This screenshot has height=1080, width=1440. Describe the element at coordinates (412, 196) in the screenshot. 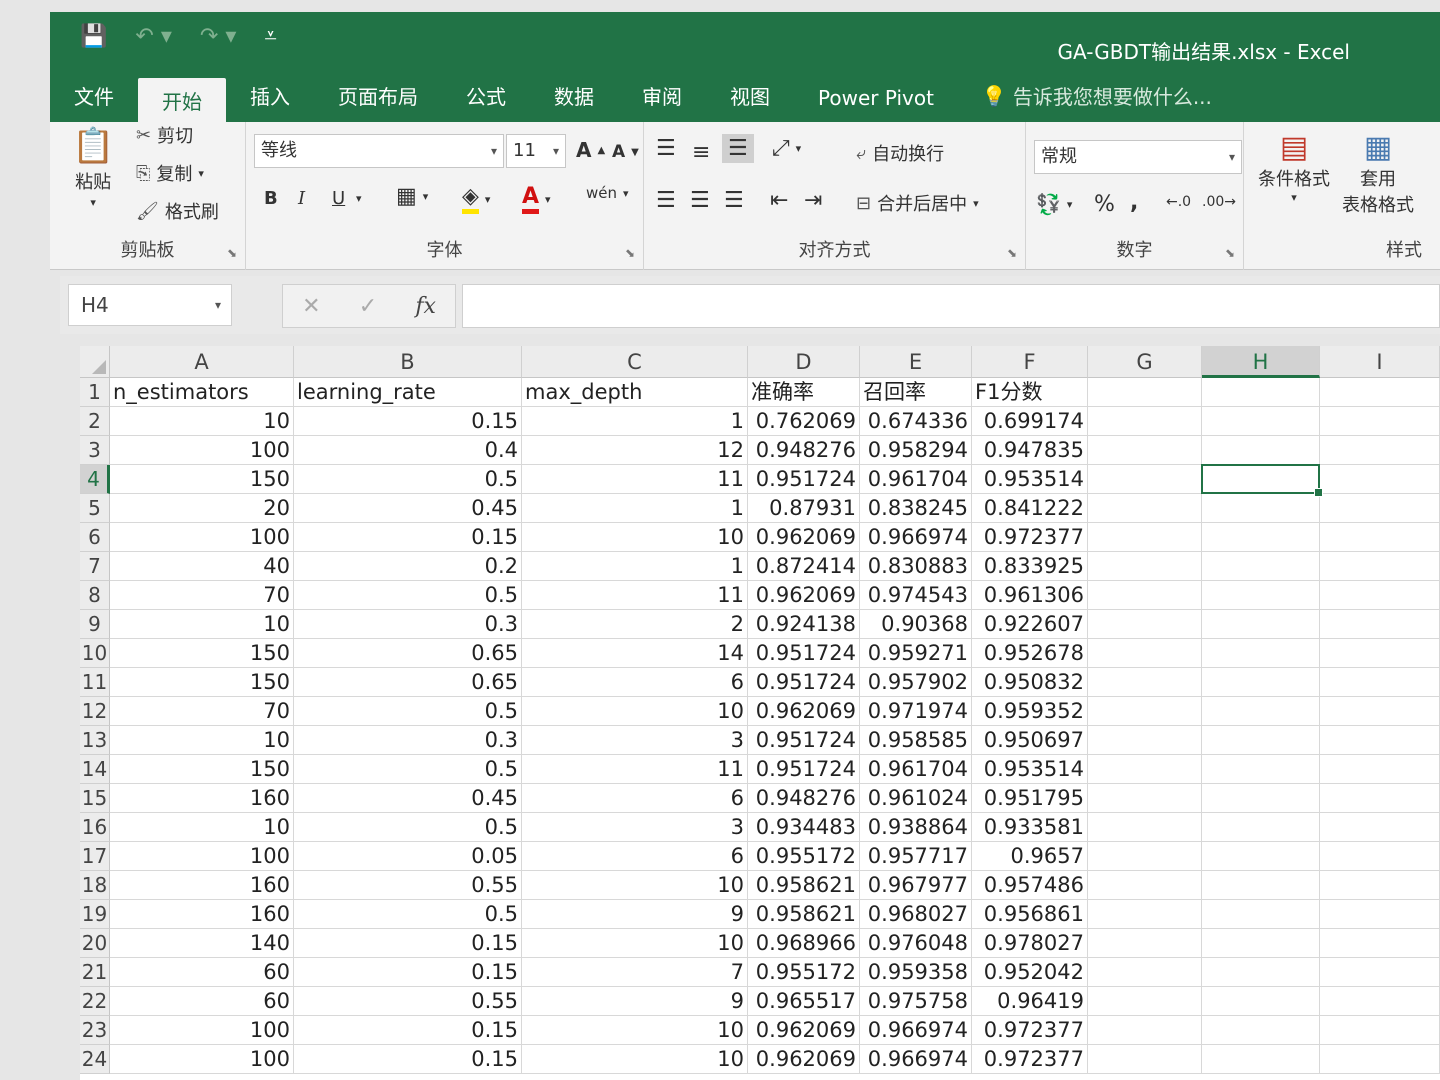

I see `borders-button: ▦ ▾` at that location.